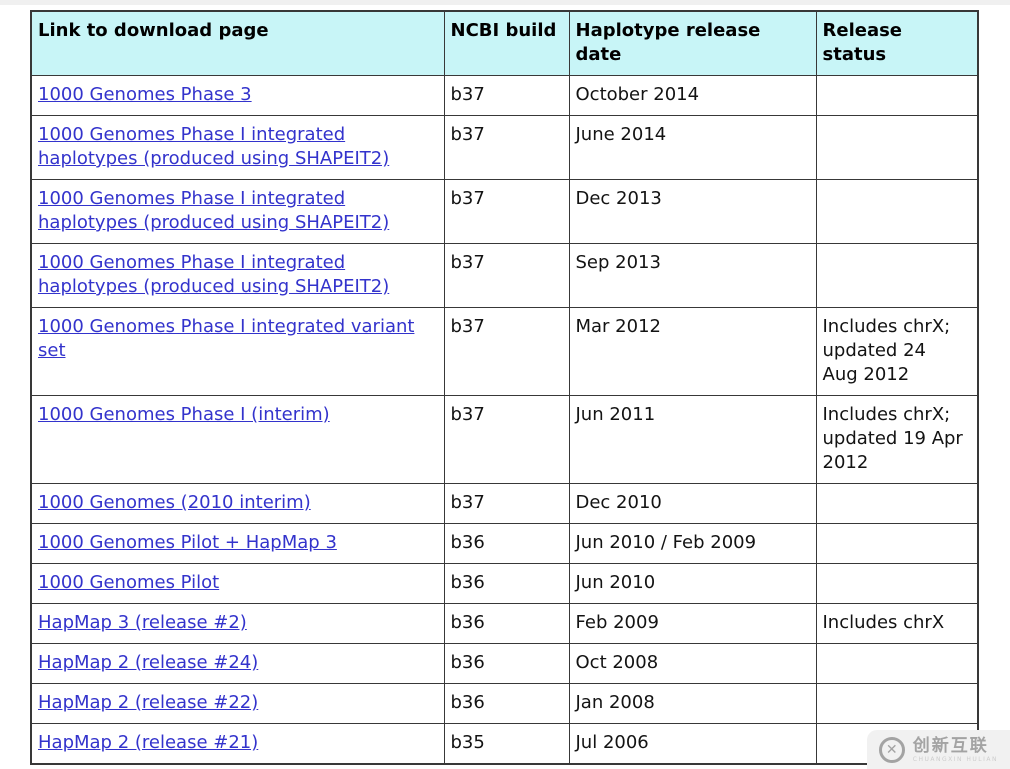 The height and width of the screenshot is (769, 1010). I want to click on table-row: HapMap 2 (release #24) b36 Oct 2008, so click(504, 663).